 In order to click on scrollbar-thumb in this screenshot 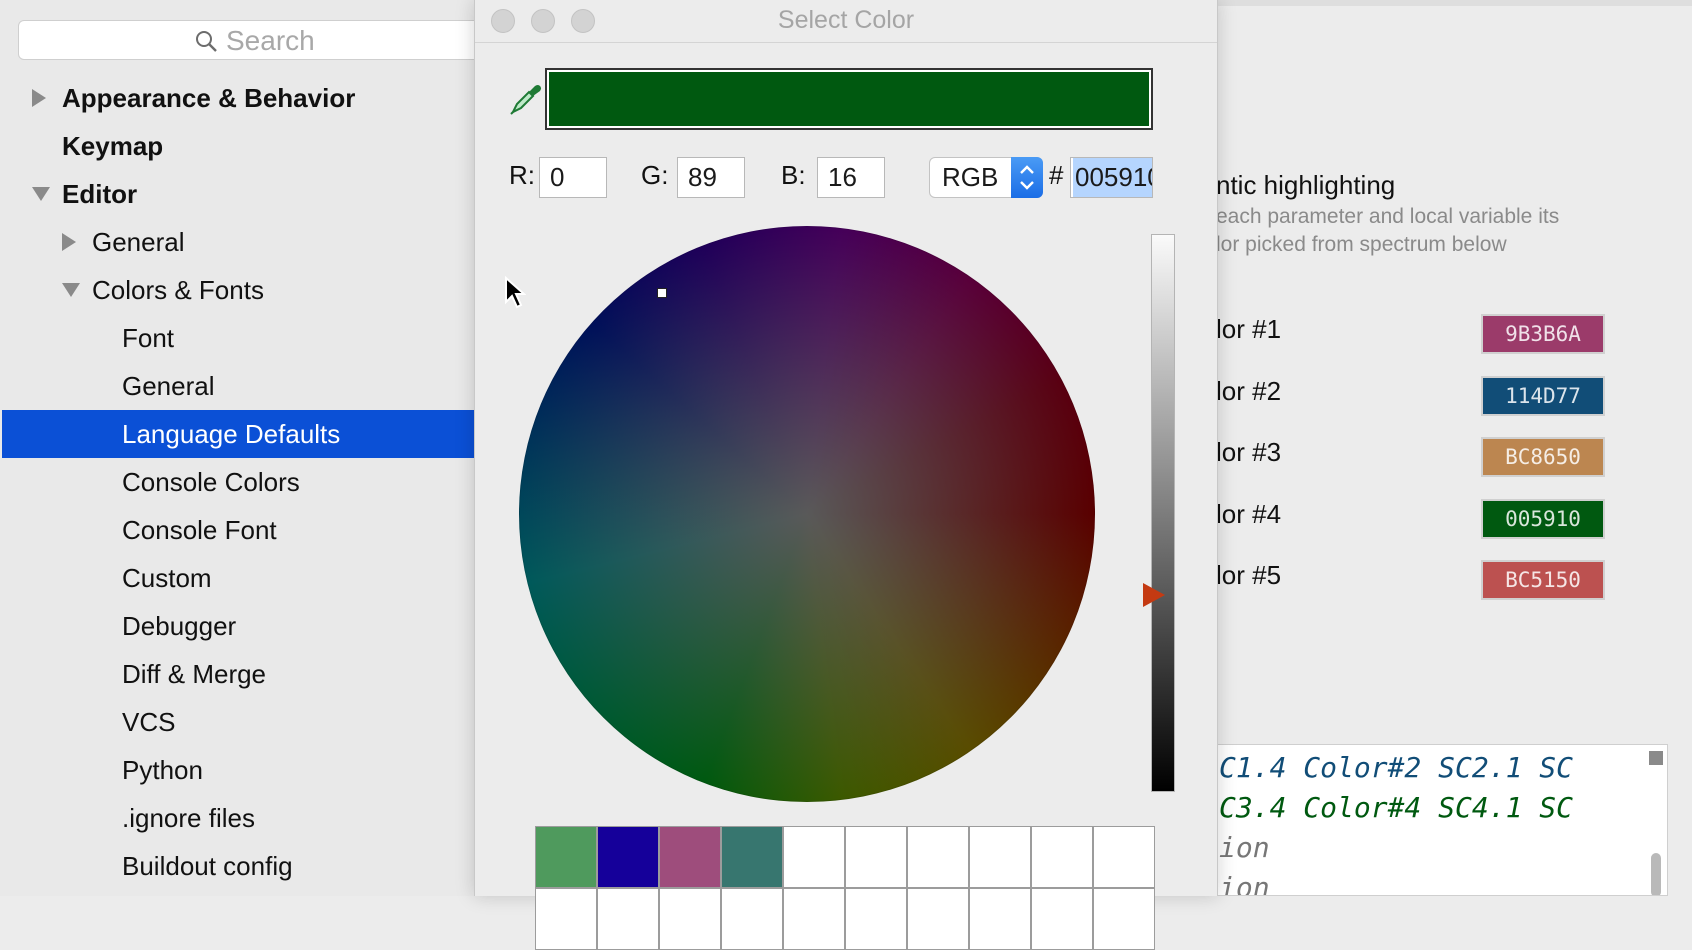, I will do `click(1656, 874)`.